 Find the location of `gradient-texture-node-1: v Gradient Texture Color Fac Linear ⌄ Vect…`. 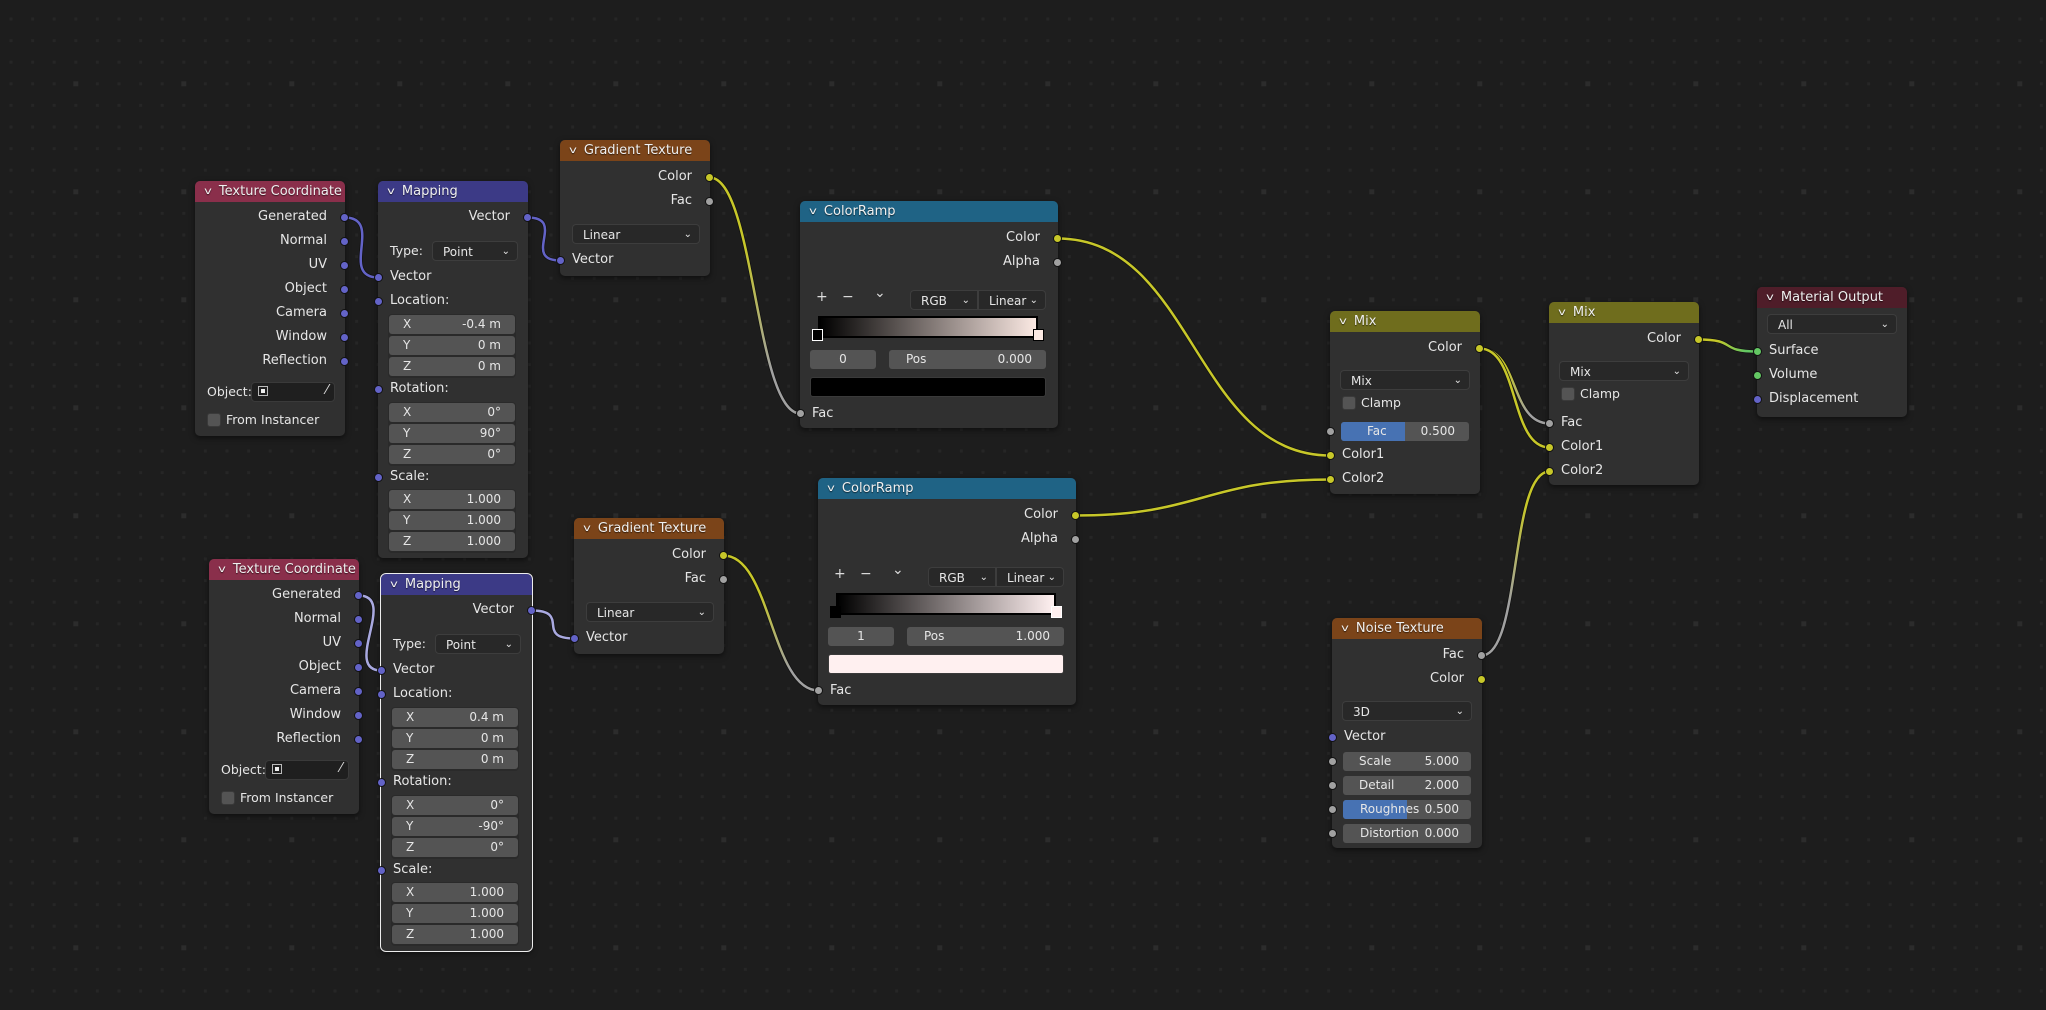

gradient-texture-node-1: v Gradient Texture Color Fac Linear ⌄ Vect… is located at coordinates (635, 208).